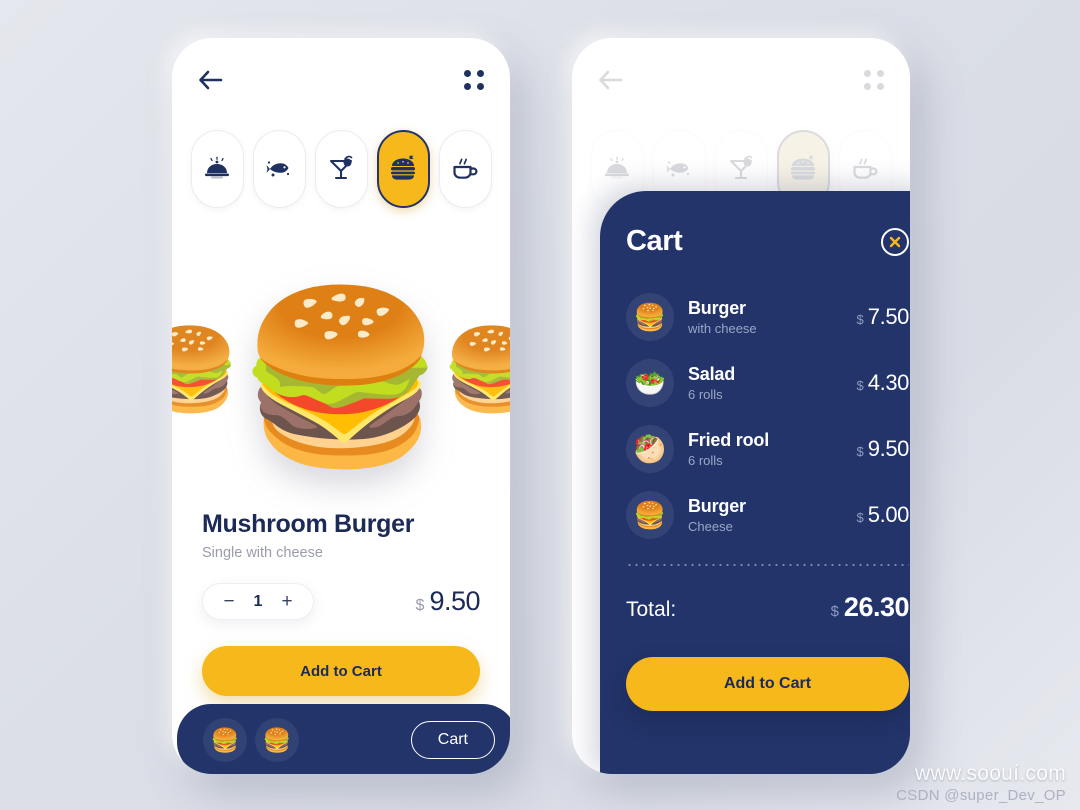 Image resolution: width=1080 pixels, height=810 pixels. Describe the element at coordinates (888, 448) in the screenshot. I see `cart-item-amount: 9.50` at that location.